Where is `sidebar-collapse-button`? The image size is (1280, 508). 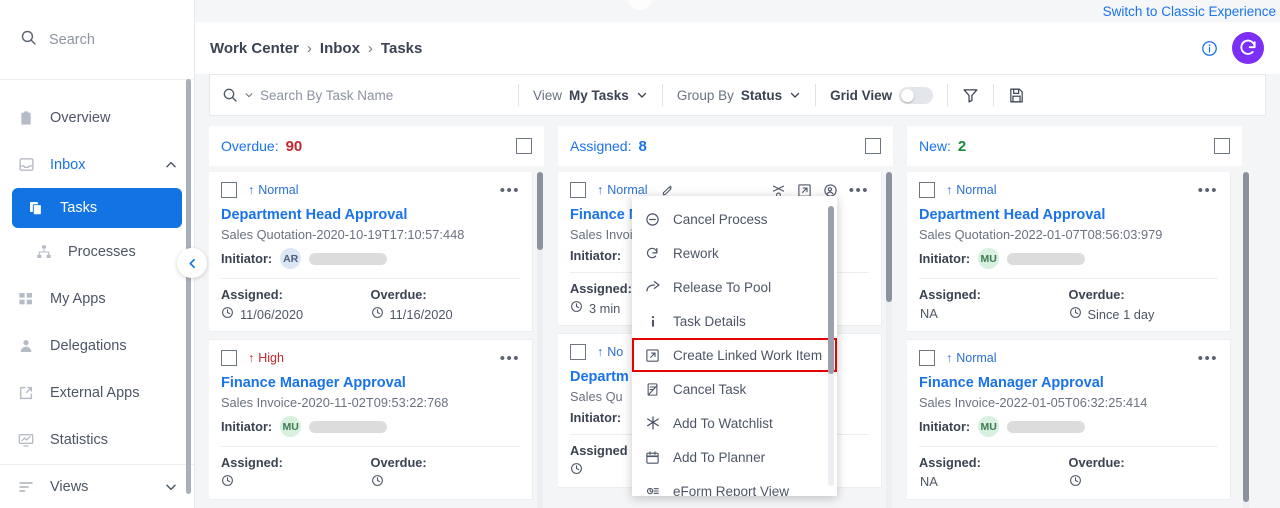 sidebar-collapse-button is located at coordinates (192, 263).